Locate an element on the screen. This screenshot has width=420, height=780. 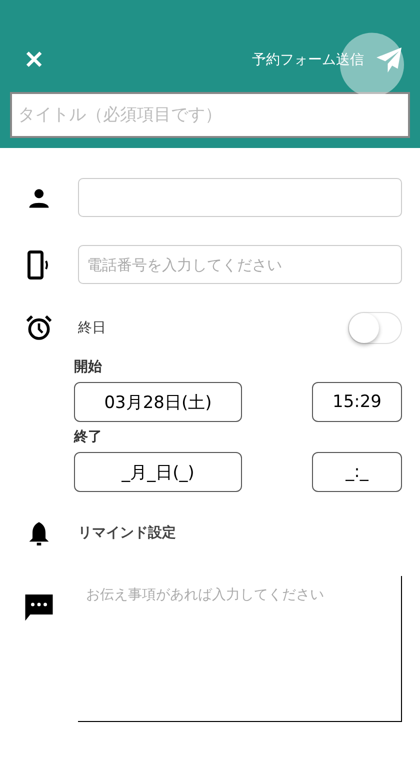
end-time-field: _:_ is located at coordinates (357, 472).